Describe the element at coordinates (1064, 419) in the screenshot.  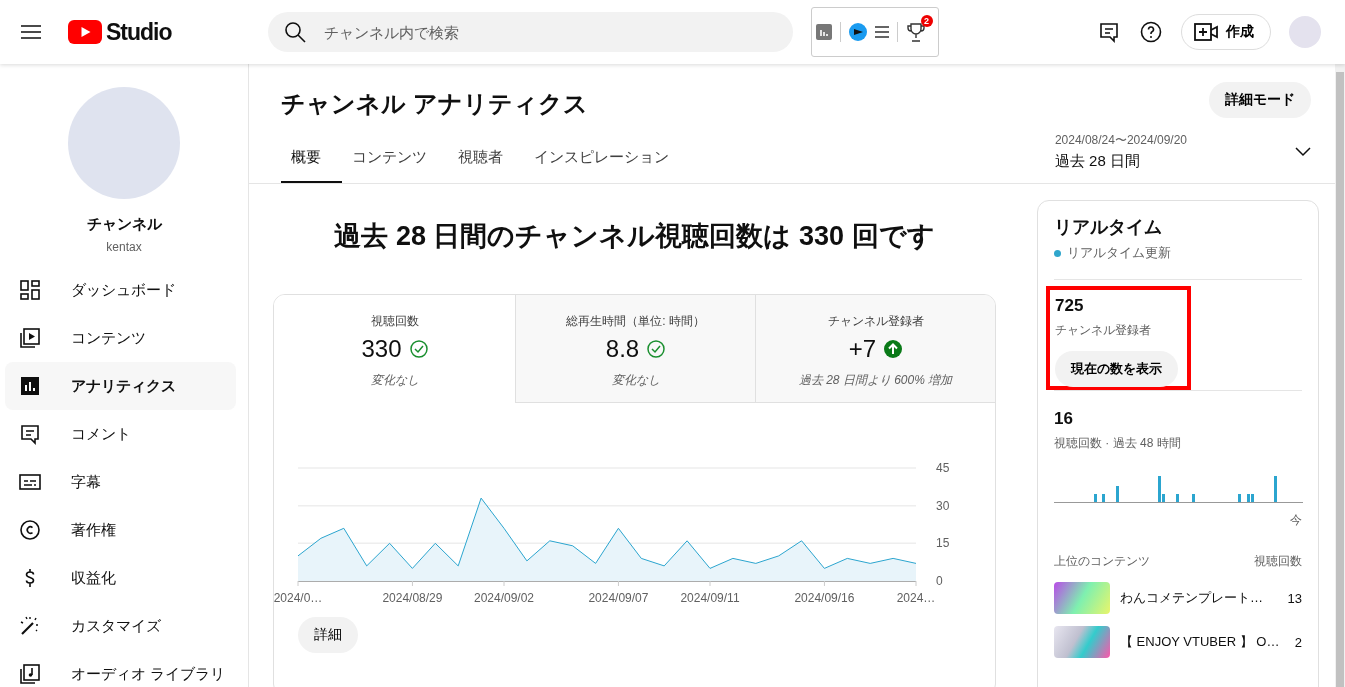
I see `views-count: 16` at that location.